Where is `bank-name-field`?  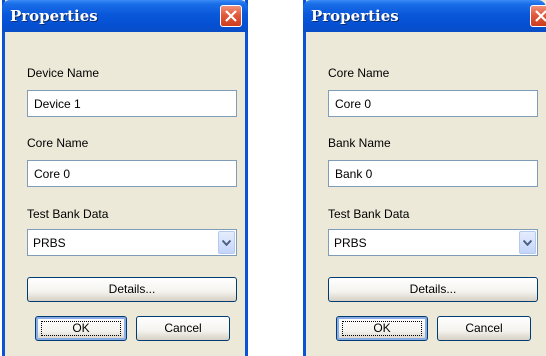 bank-name-field is located at coordinates (433, 173).